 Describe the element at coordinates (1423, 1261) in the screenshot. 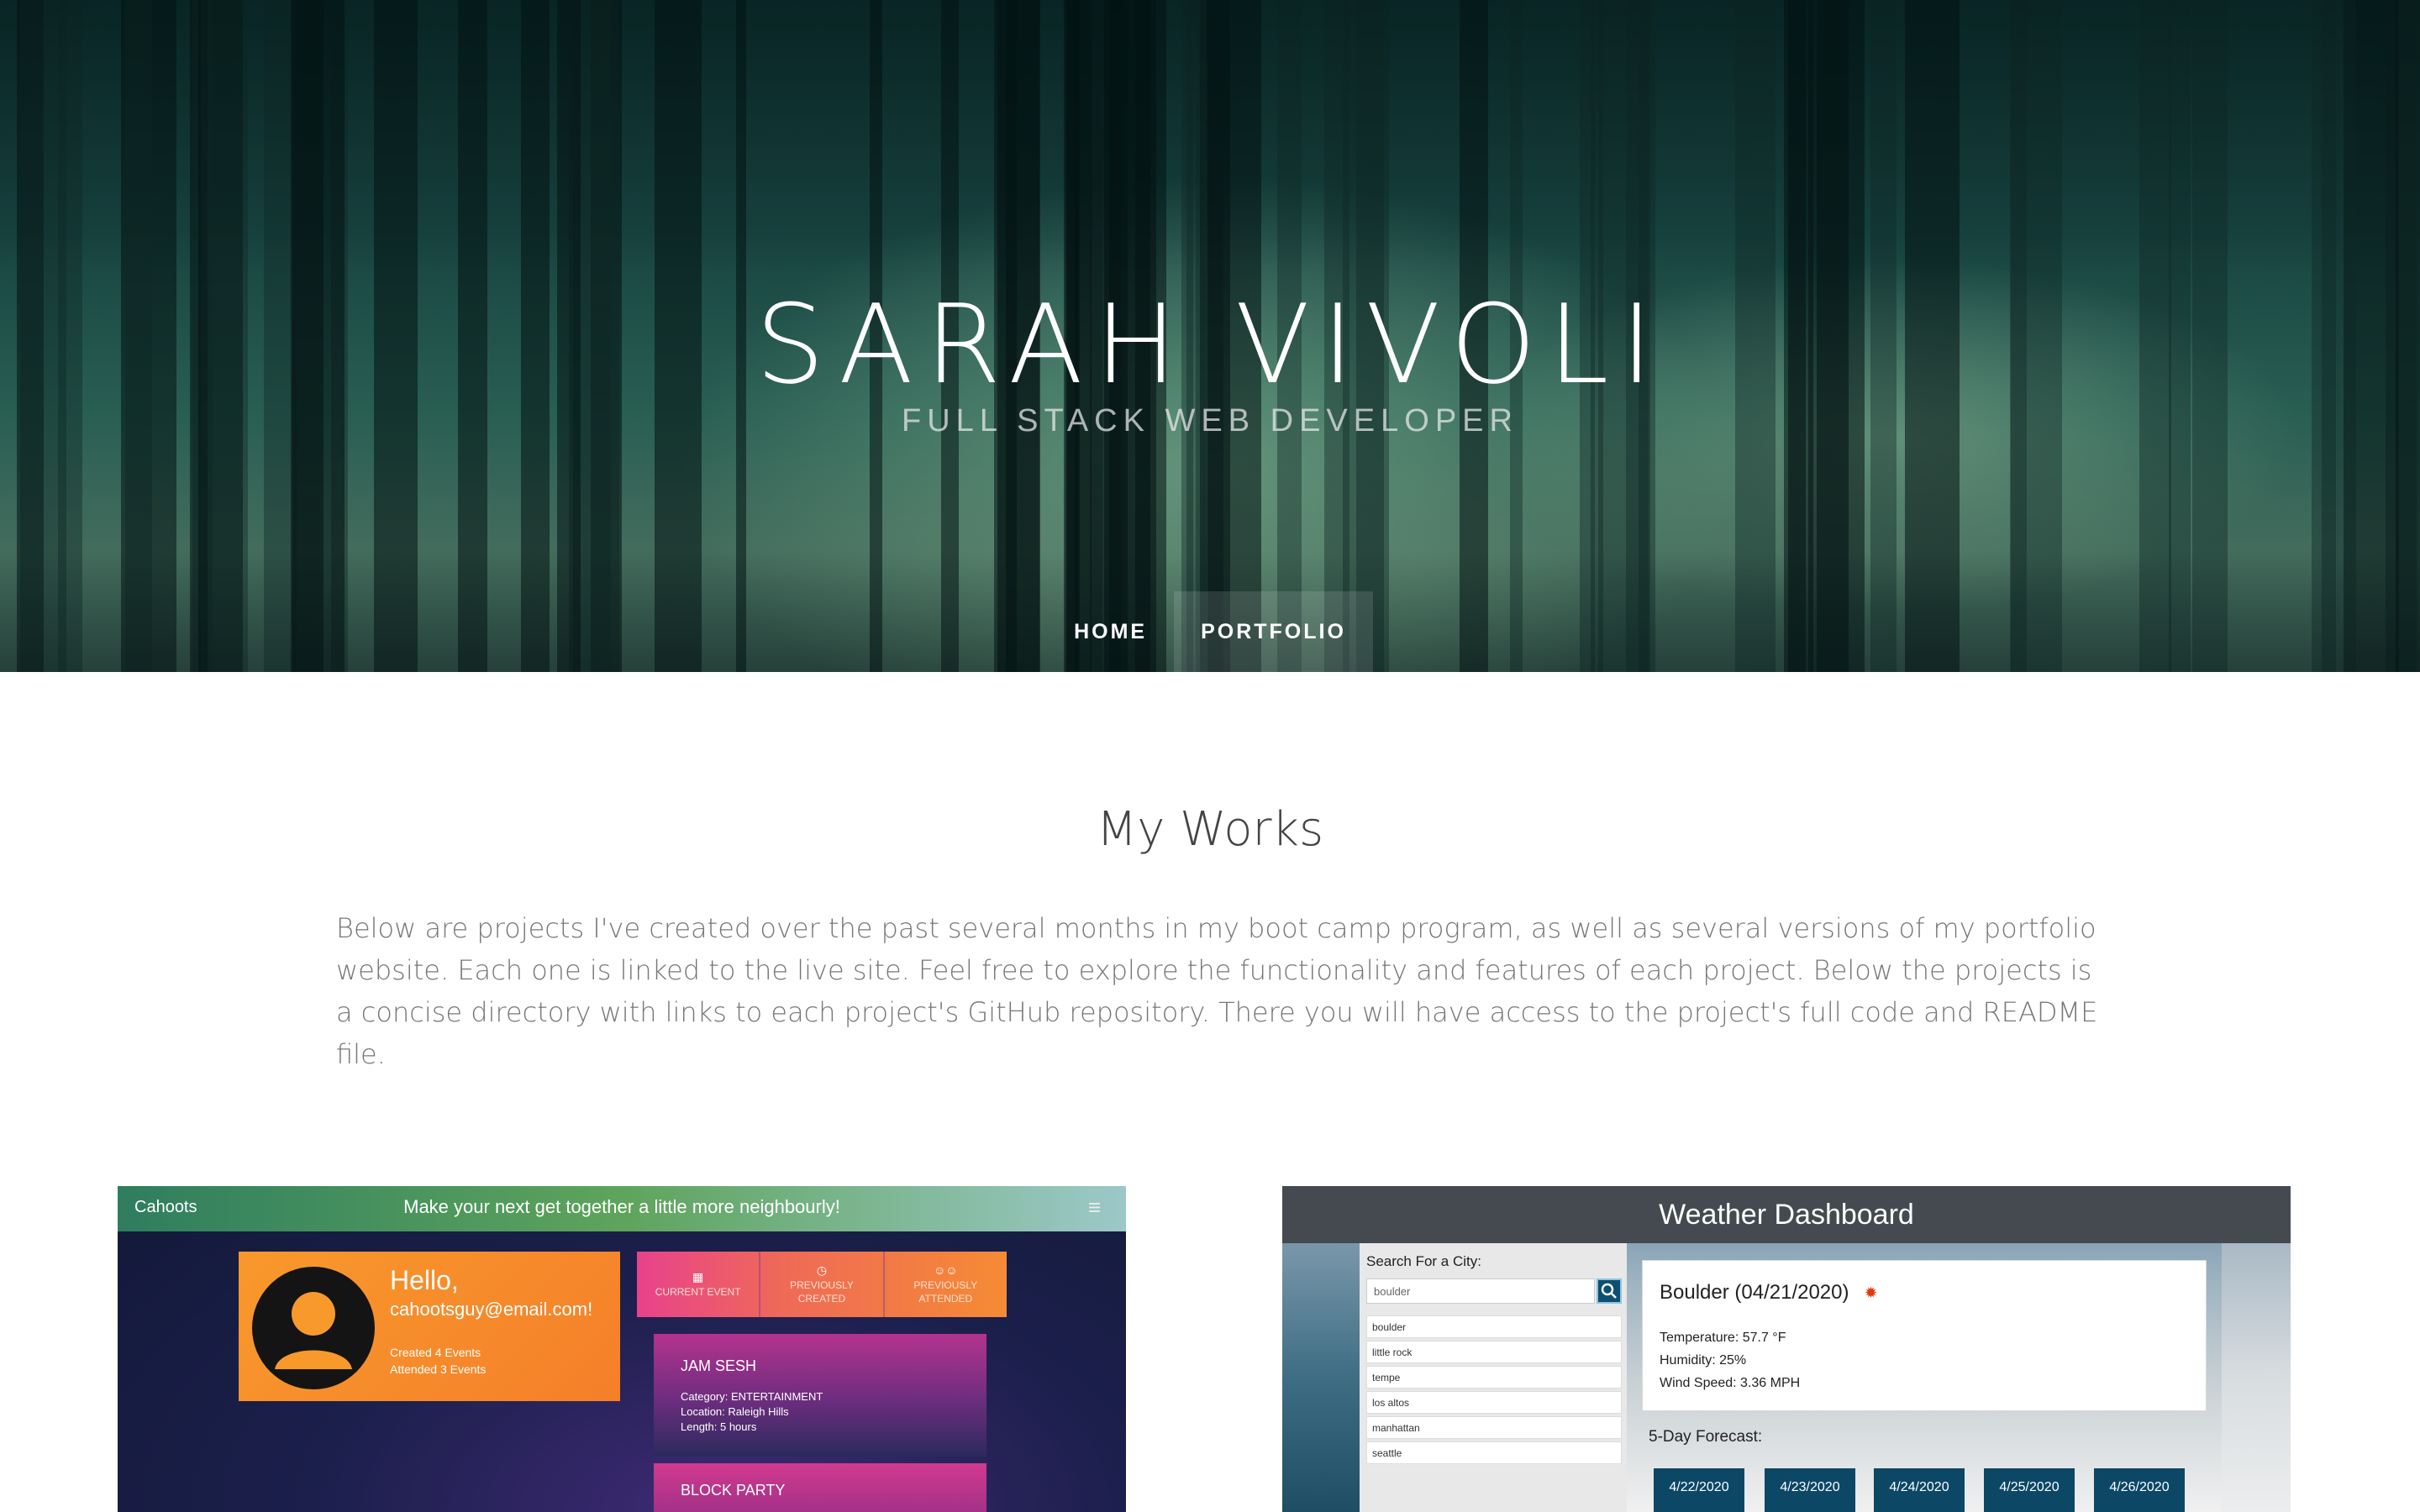

I see `search-label: Search For a City:` at that location.